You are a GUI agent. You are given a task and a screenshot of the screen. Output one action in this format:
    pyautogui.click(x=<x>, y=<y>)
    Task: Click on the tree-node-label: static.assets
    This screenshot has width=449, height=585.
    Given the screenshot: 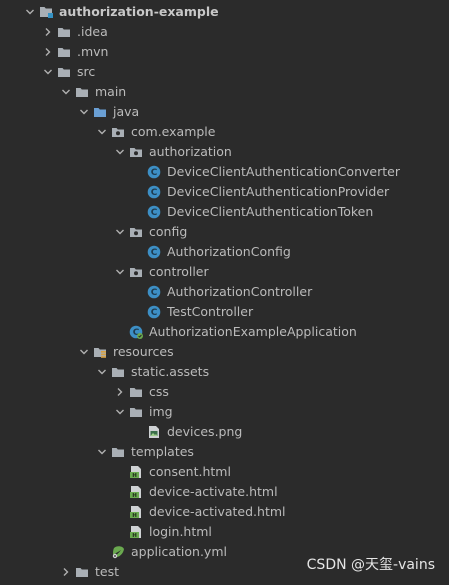 What is the action you would take?
    pyautogui.click(x=170, y=371)
    